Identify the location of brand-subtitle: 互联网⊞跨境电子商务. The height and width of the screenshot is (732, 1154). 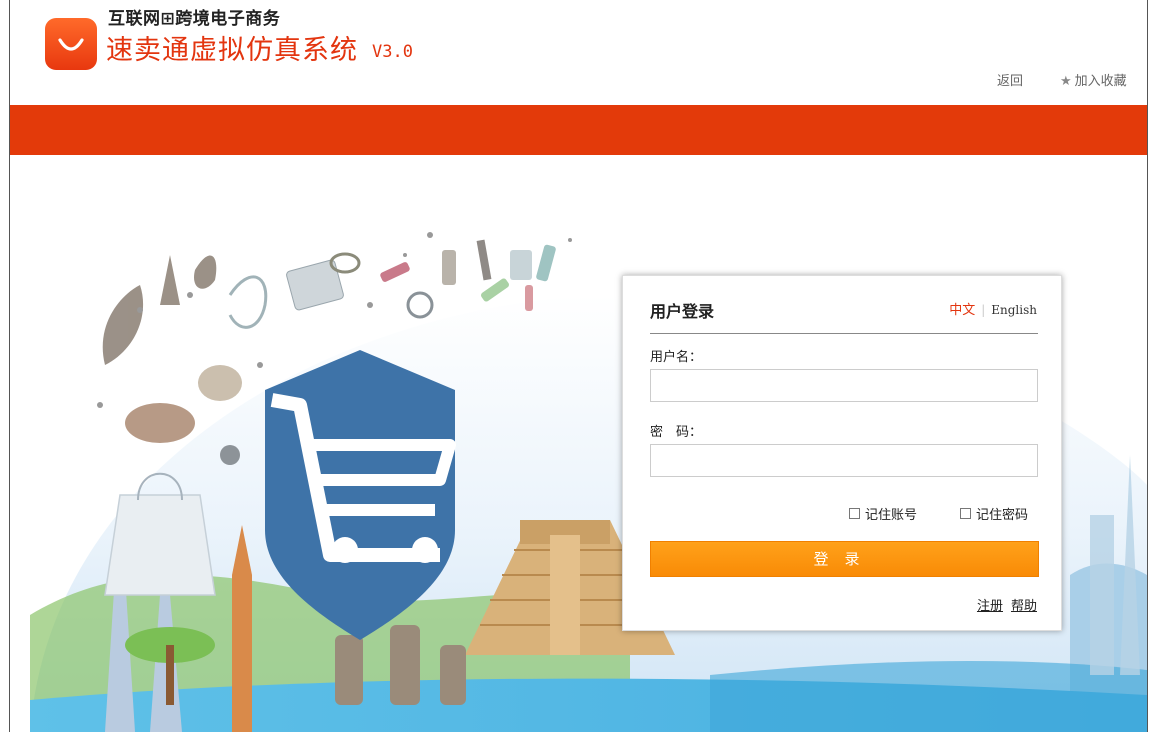
(194, 19).